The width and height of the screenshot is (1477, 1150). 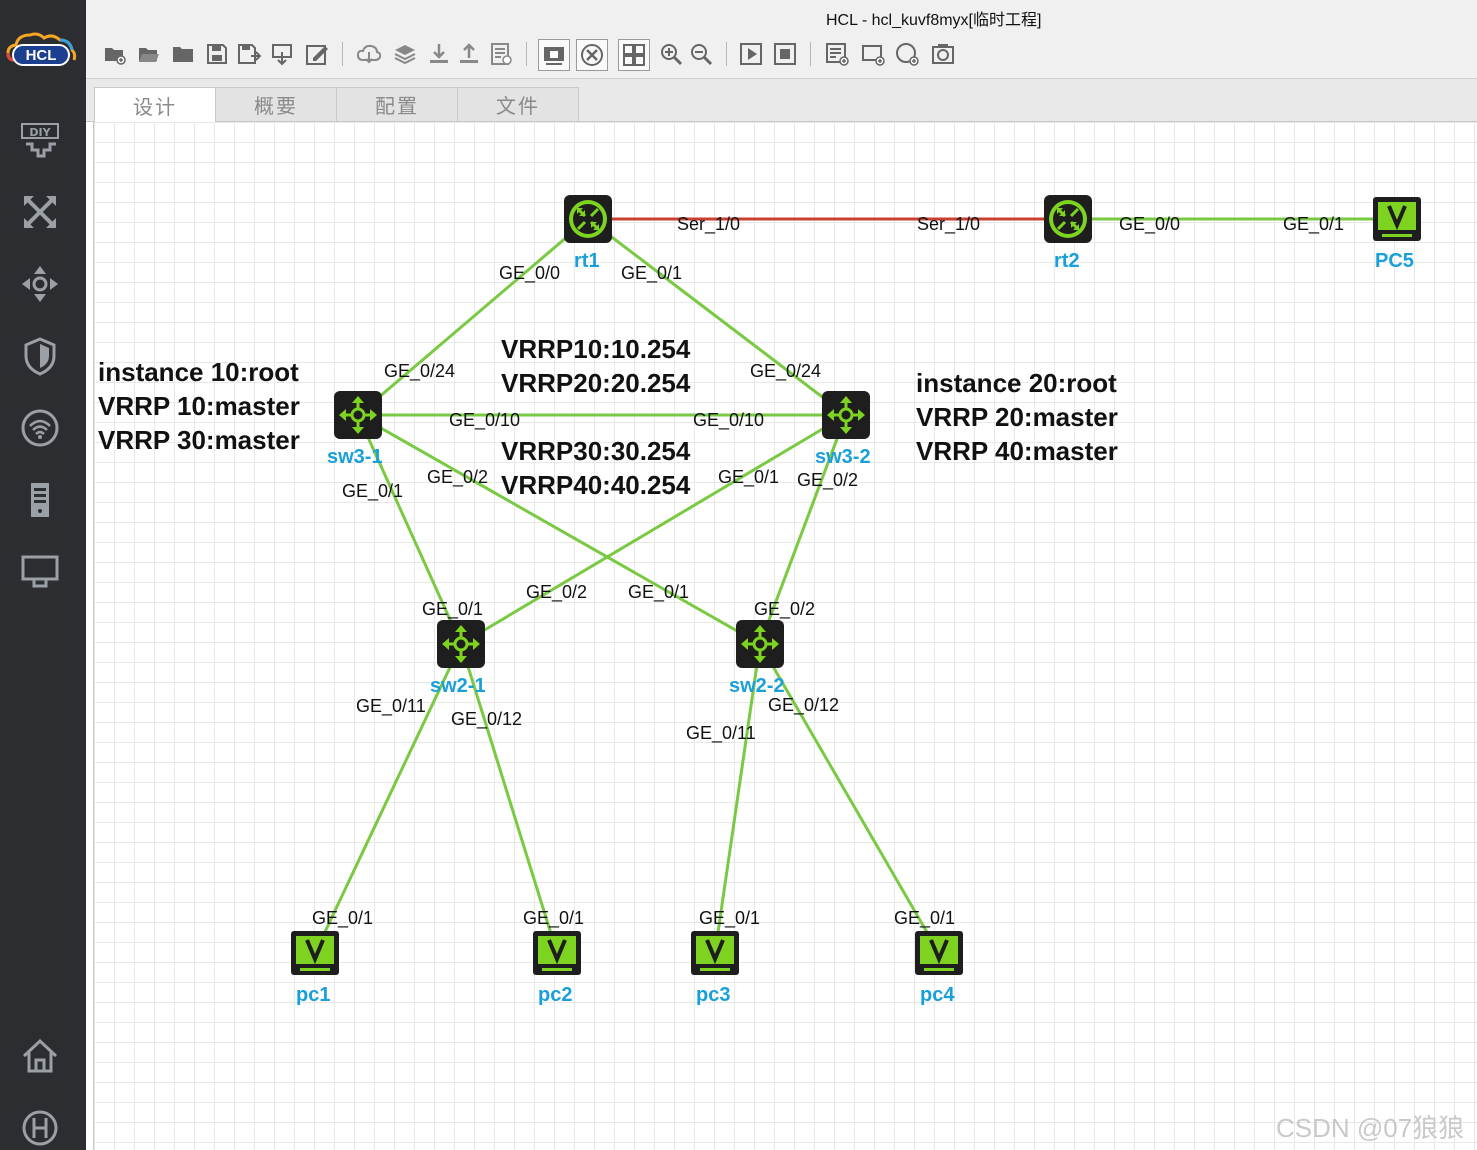 What do you see at coordinates (397, 104) in the screenshot?
I see `tab-config: 配置` at bounding box center [397, 104].